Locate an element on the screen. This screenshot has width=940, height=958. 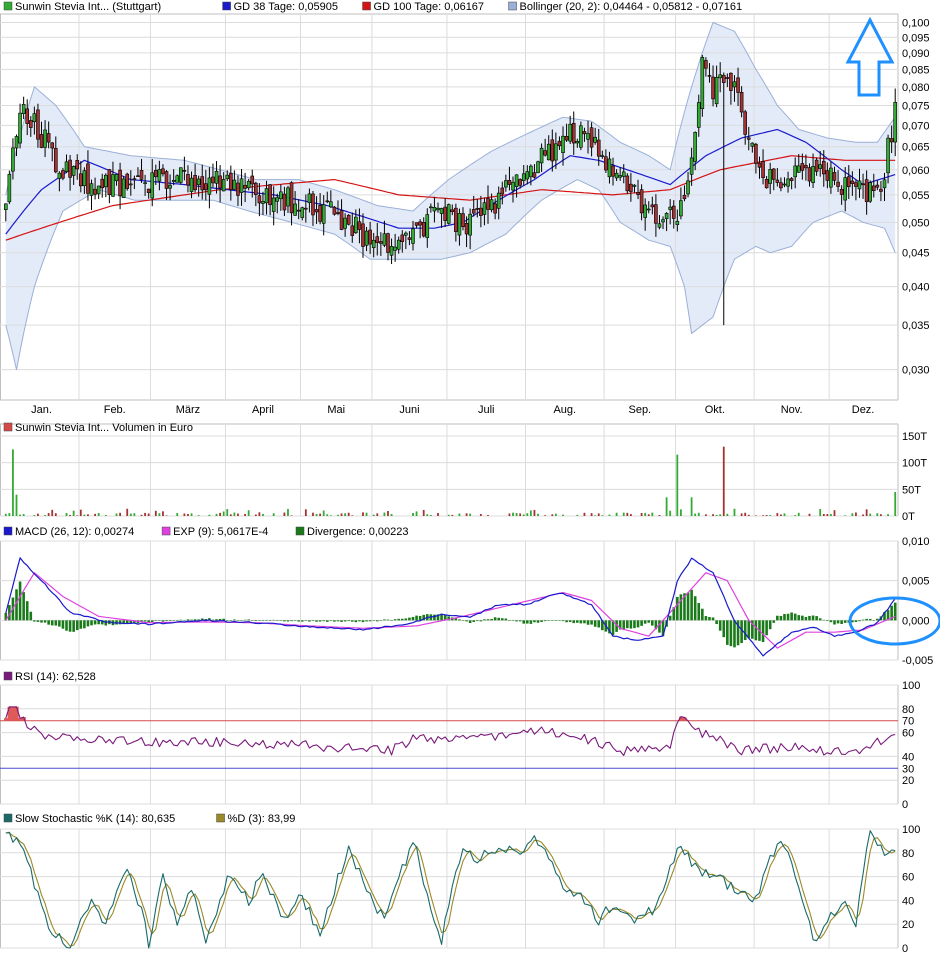
price-ytick-11: 0,045 is located at coordinates (916, 254).